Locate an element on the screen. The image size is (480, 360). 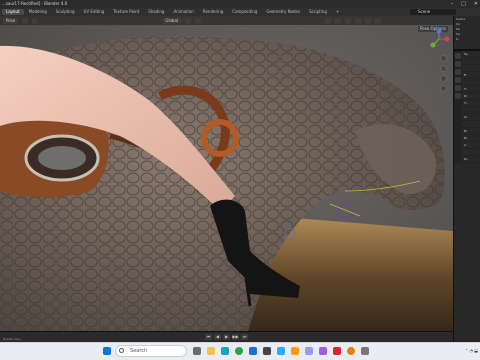
property-row: Li is located at coordinates (471, 145).